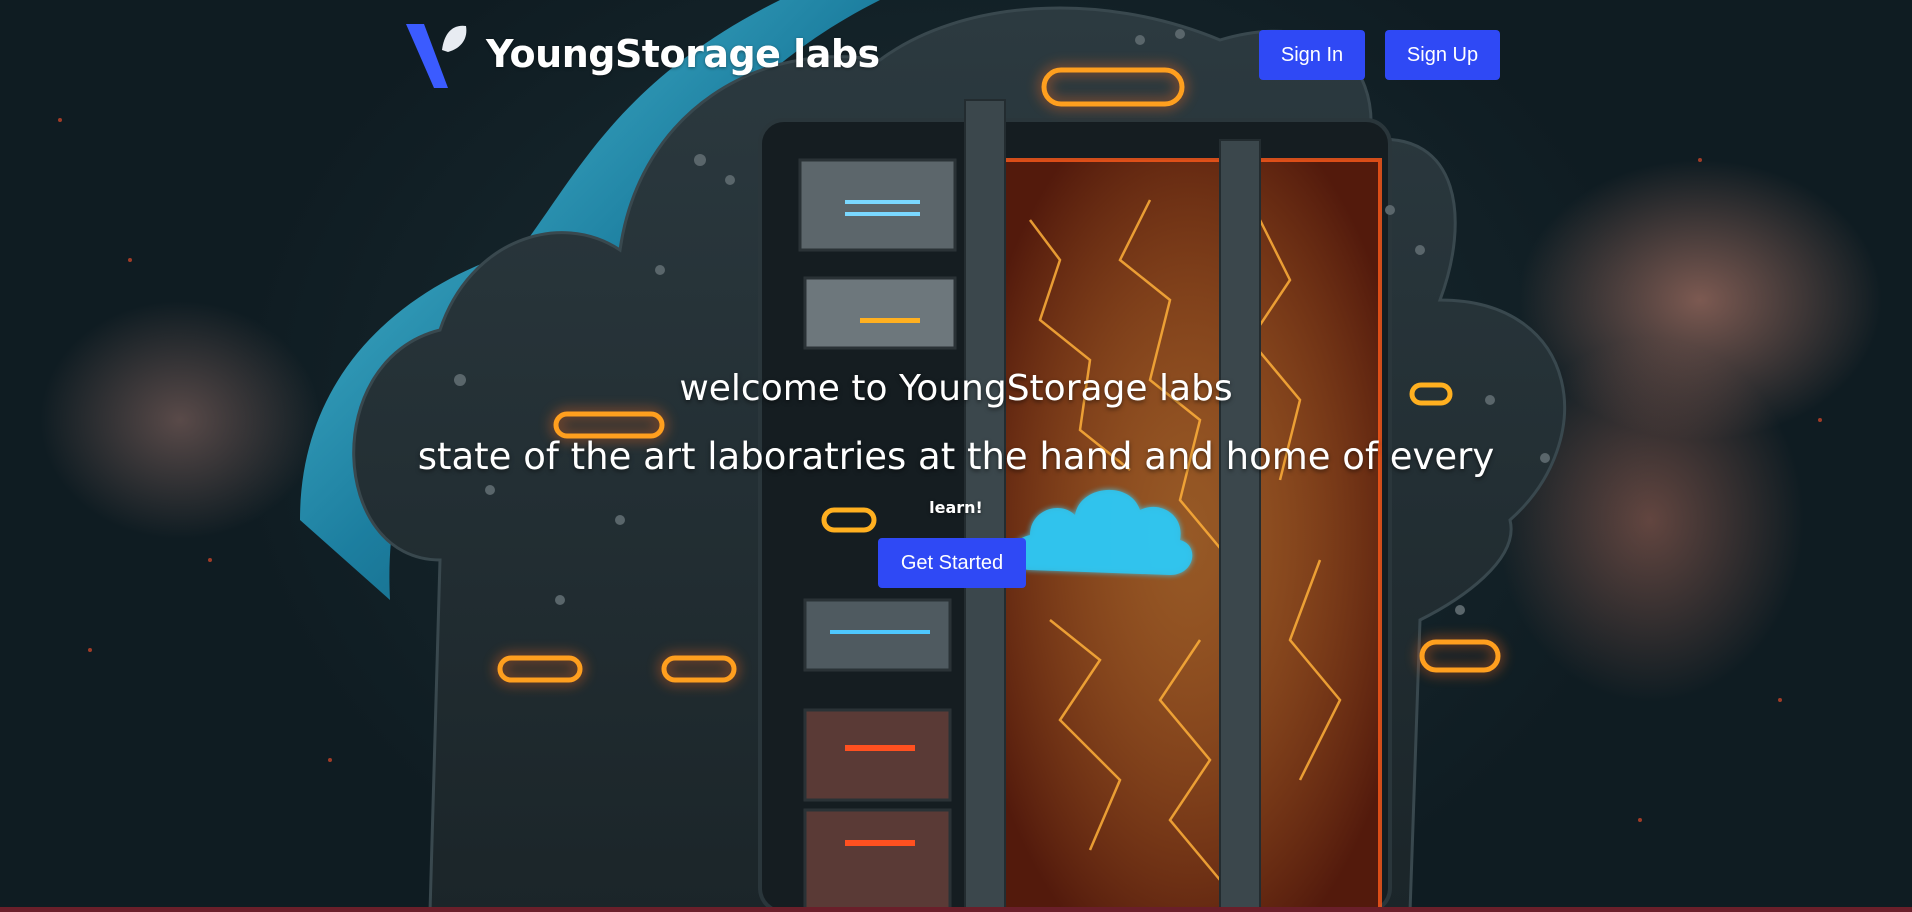  I want to click on top-nav: YoungStorage labs Sign In Sign Up, so click(956, 55).